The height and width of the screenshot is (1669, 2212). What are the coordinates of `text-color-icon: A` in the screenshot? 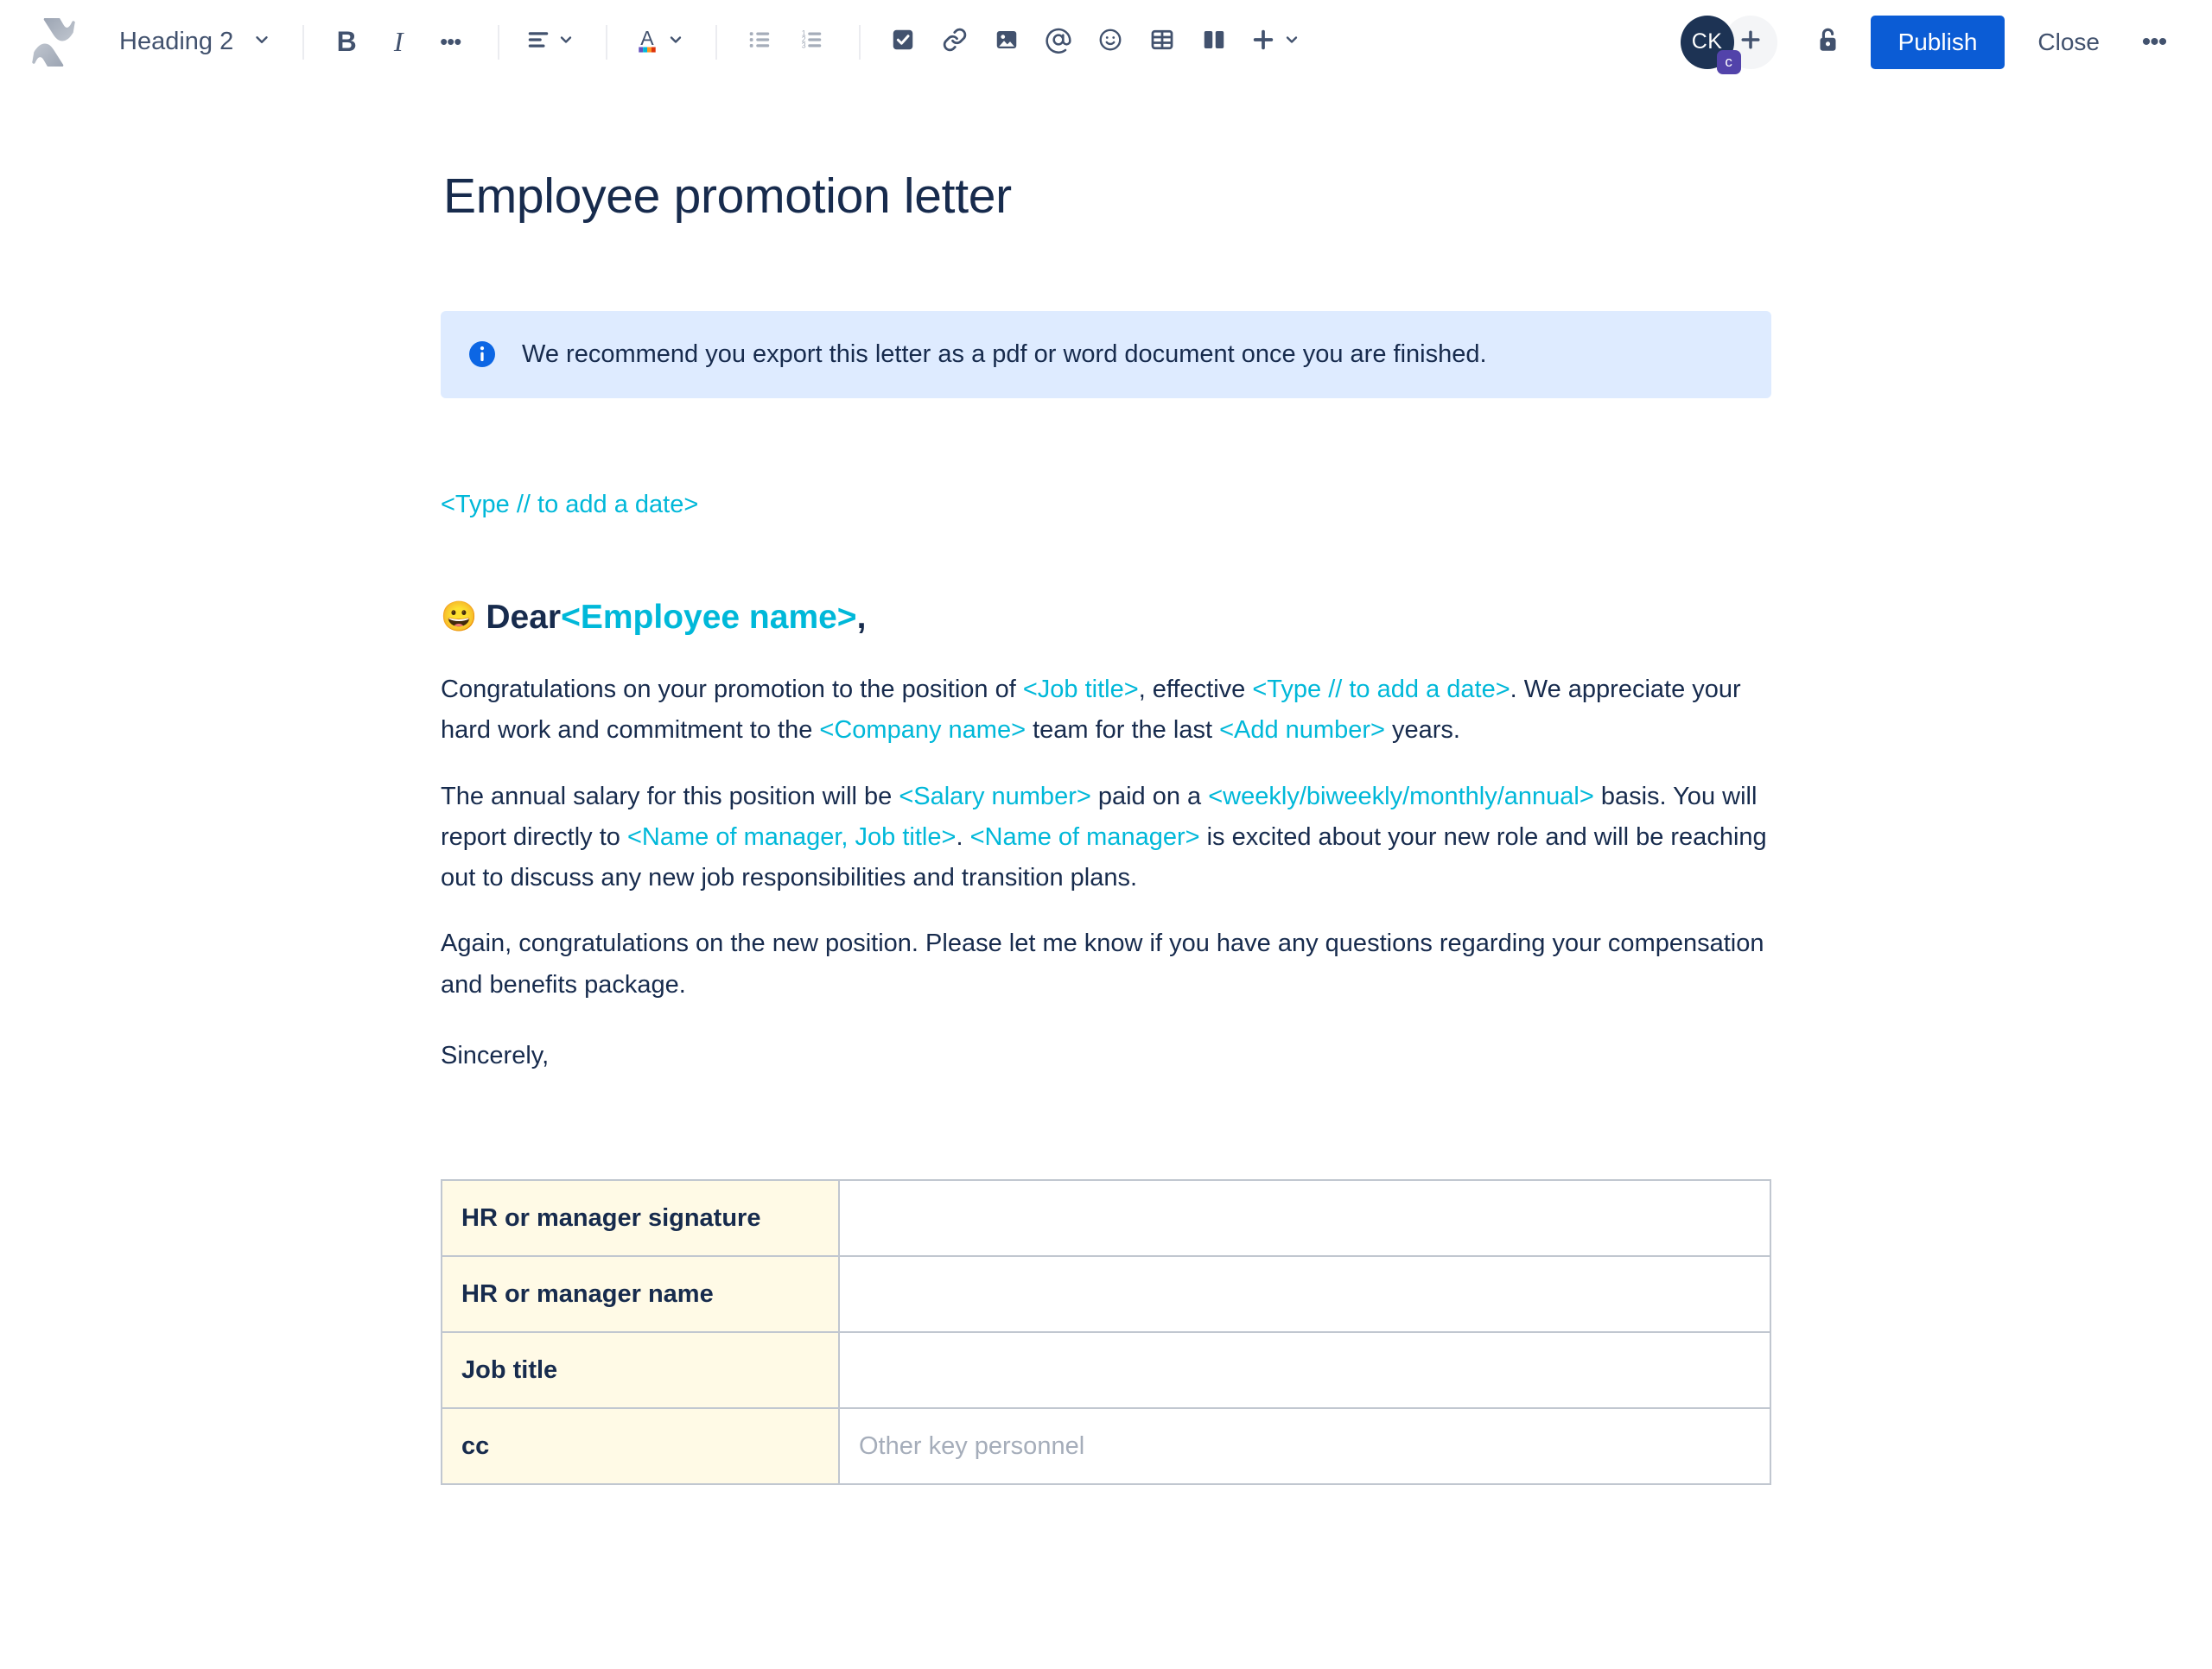 It's located at (647, 42).